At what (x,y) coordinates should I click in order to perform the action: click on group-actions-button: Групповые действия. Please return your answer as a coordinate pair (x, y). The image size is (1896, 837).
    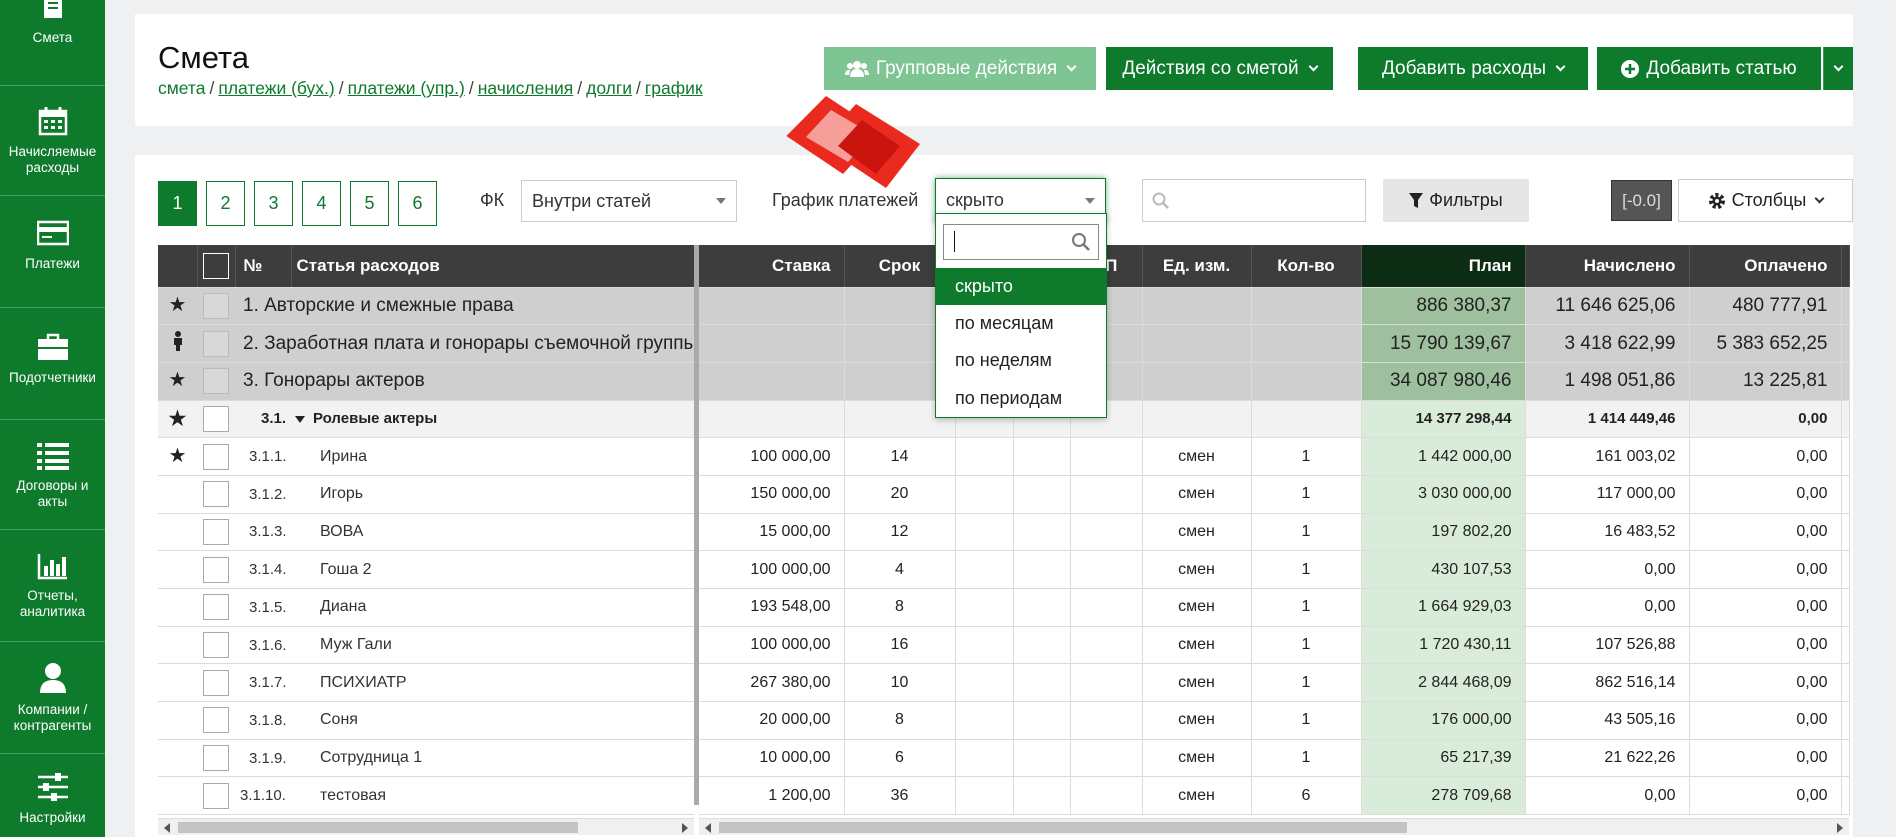
    Looking at the image, I should click on (960, 68).